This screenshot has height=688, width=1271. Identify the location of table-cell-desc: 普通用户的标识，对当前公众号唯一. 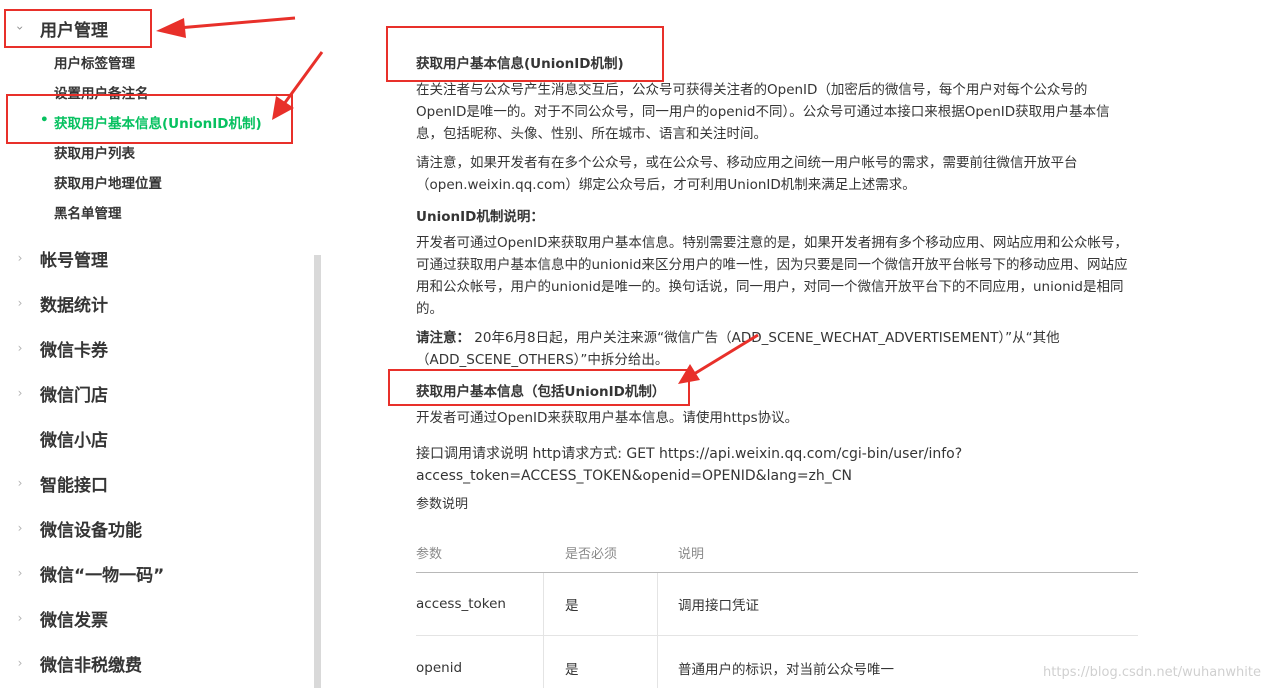
(786, 669).